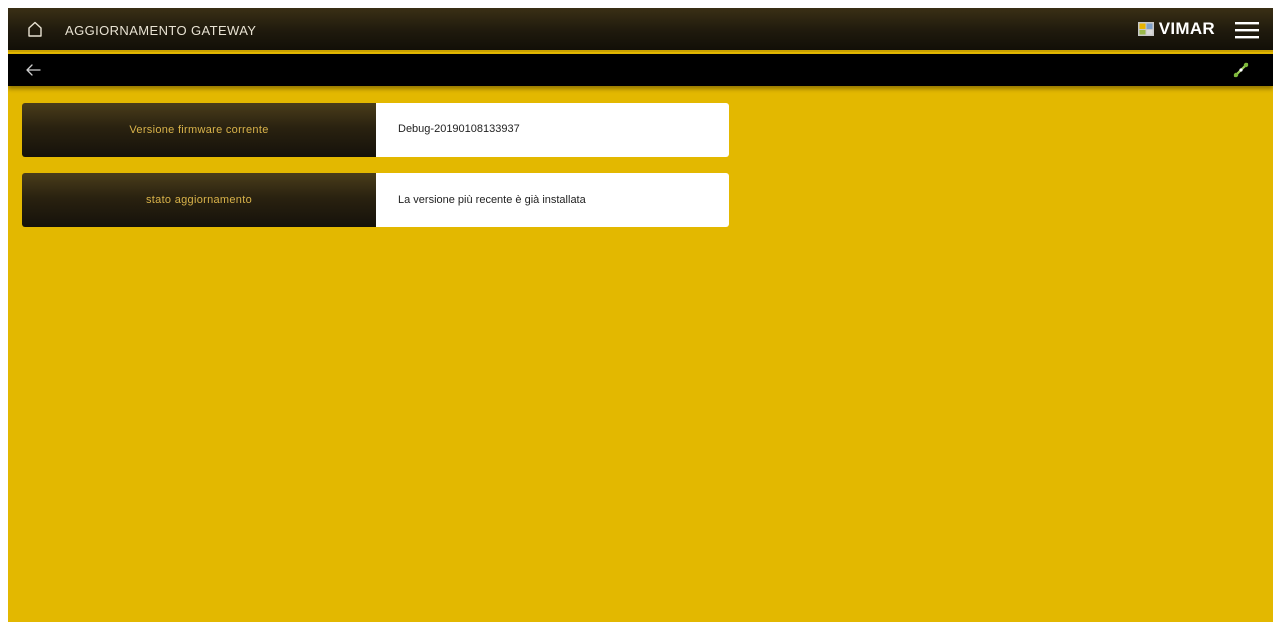 This screenshot has height=622, width=1273. What do you see at coordinates (640, 70) in the screenshot?
I see `navigation-bar` at bounding box center [640, 70].